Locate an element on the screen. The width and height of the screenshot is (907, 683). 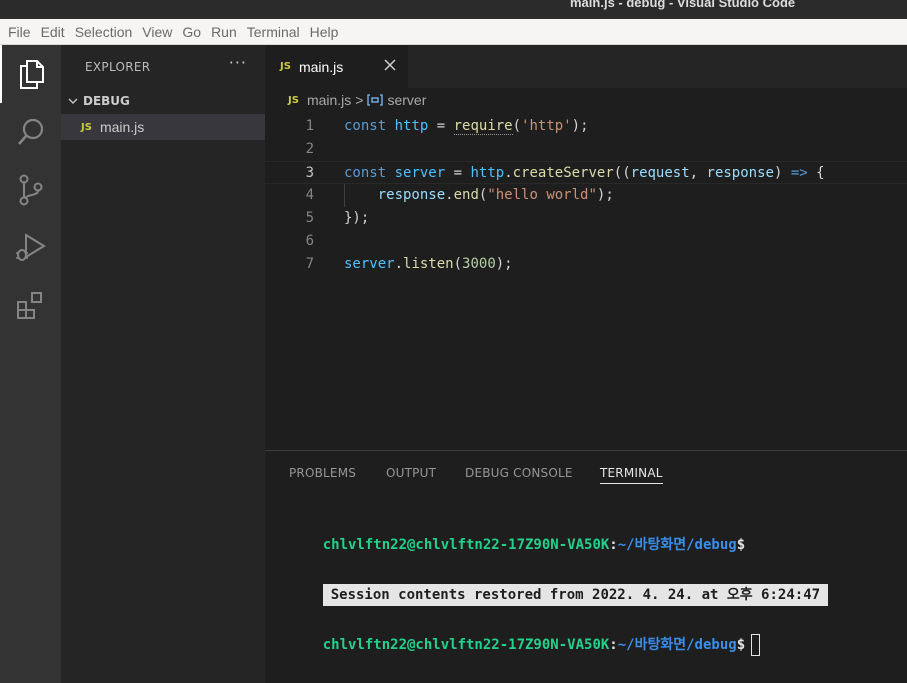
activity-extensions is located at coordinates (30, 306).